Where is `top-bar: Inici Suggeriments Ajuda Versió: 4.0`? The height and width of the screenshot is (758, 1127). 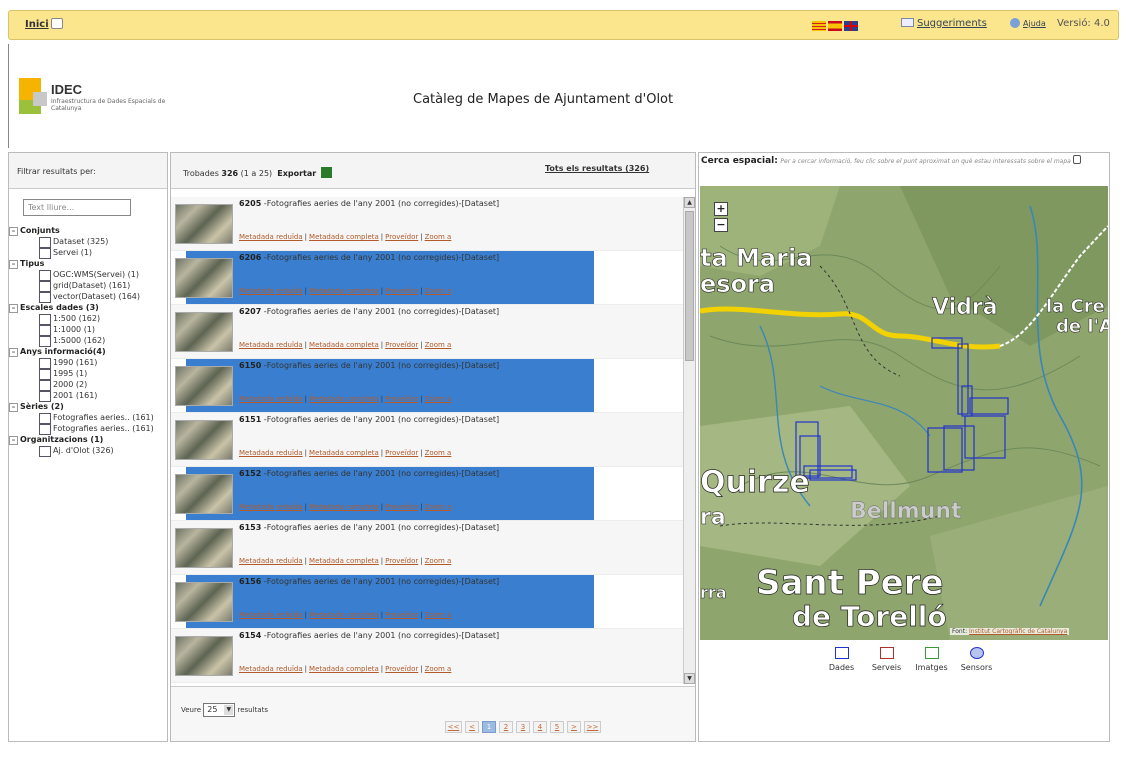
top-bar: Inici Suggeriments Ajuda Versió: 4.0 is located at coordinates (563, 25).